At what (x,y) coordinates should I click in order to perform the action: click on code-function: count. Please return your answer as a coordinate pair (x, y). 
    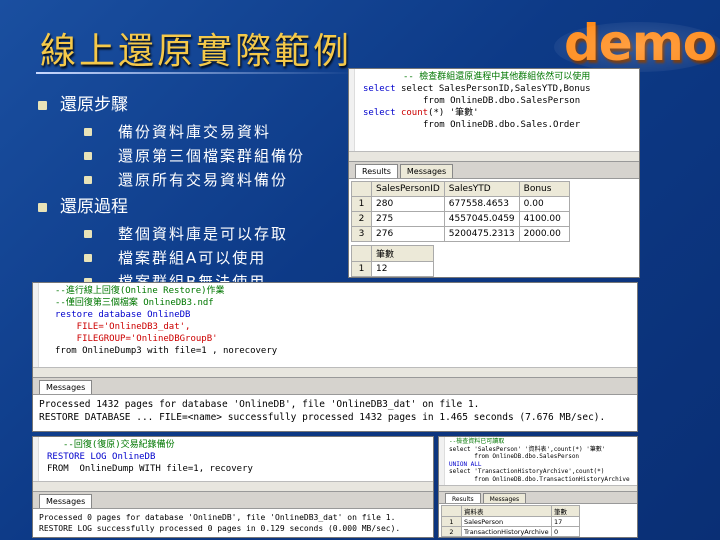
    Looking at the image, I should click on (414, 113).